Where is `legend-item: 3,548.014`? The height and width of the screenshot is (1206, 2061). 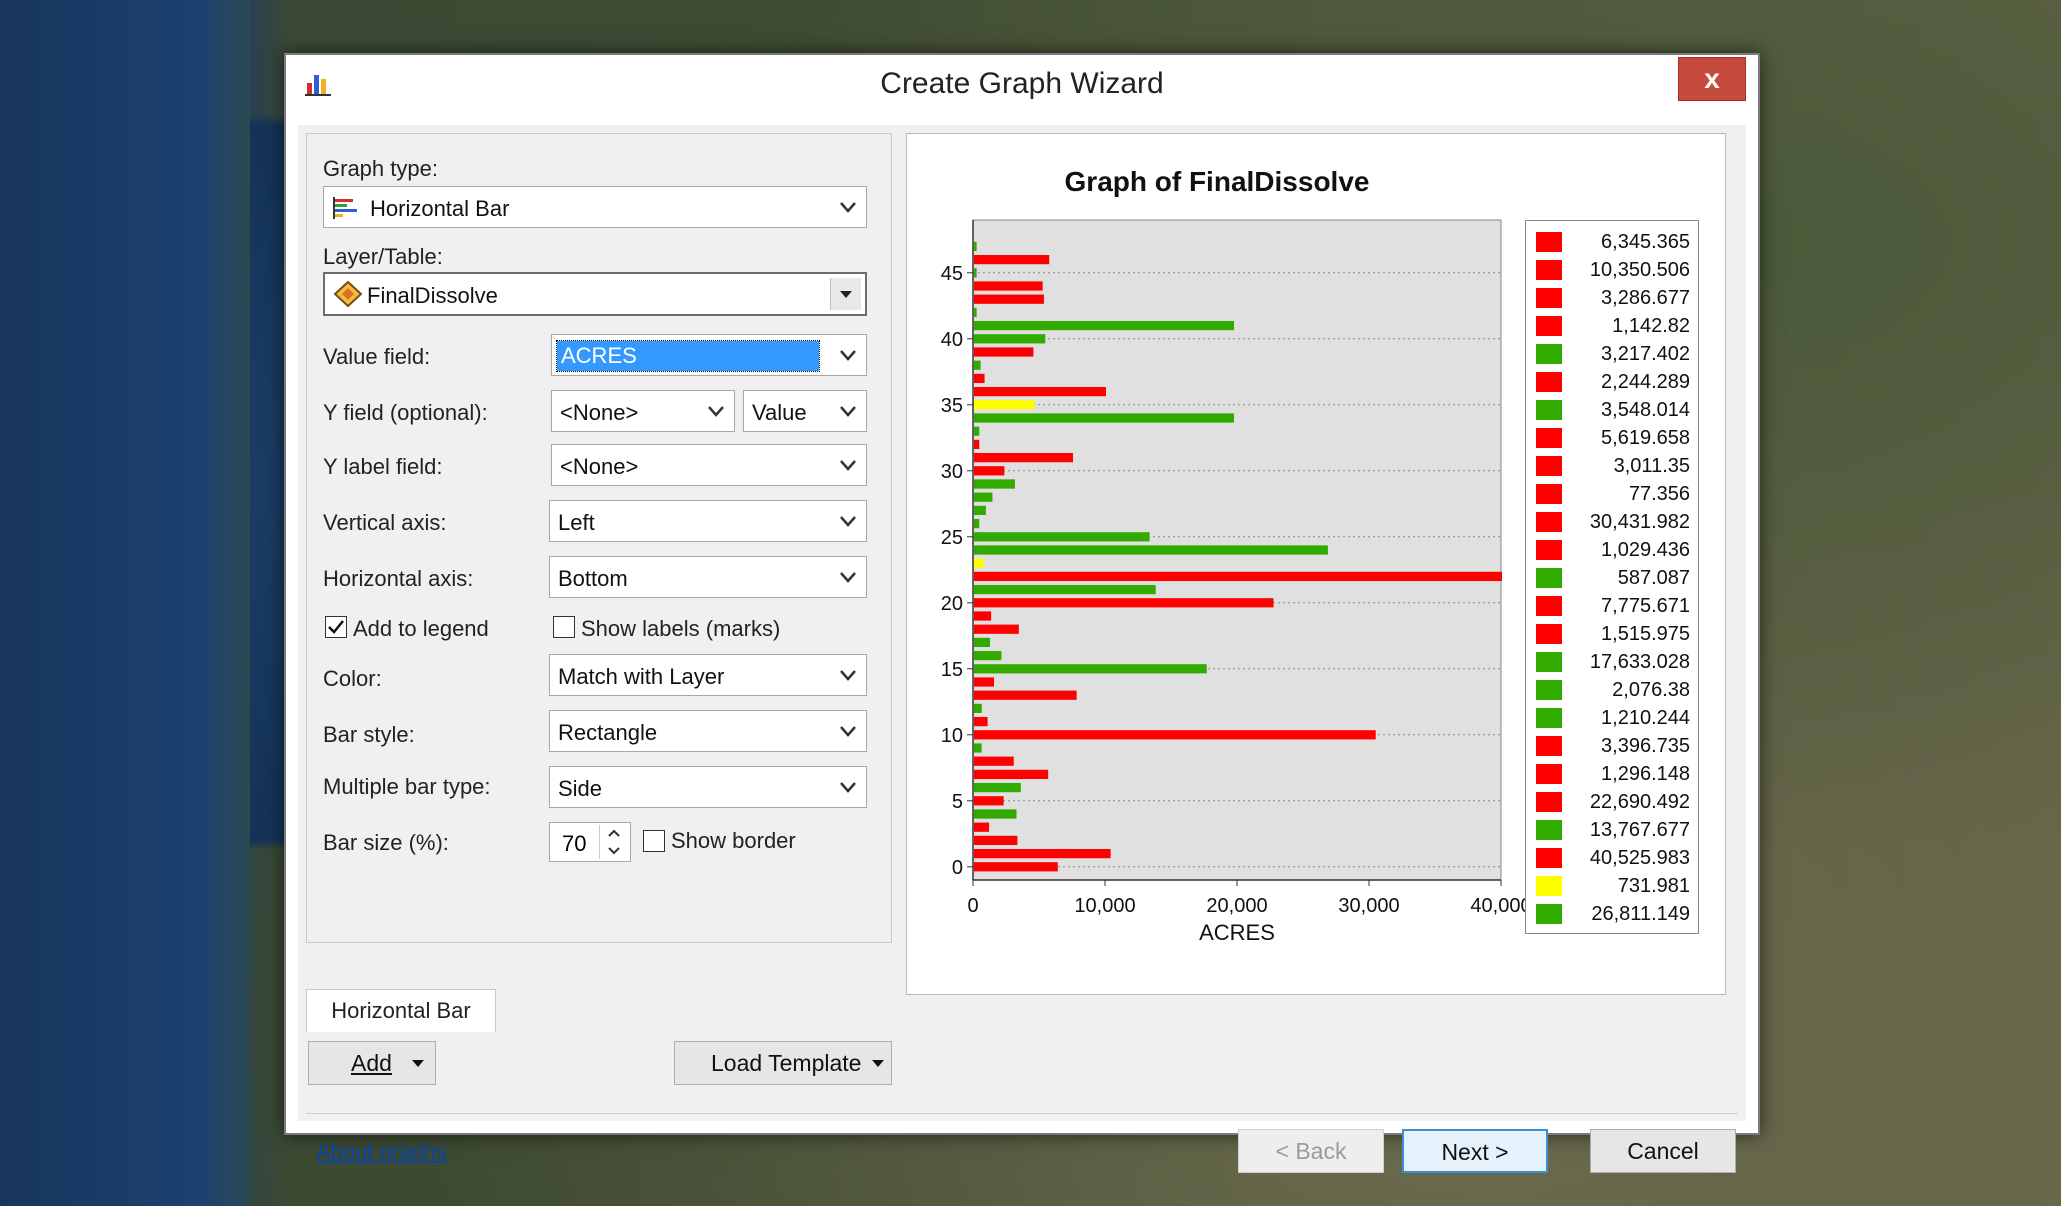
legend-item: 3,548.014 is located at coordinates (1612, 411).